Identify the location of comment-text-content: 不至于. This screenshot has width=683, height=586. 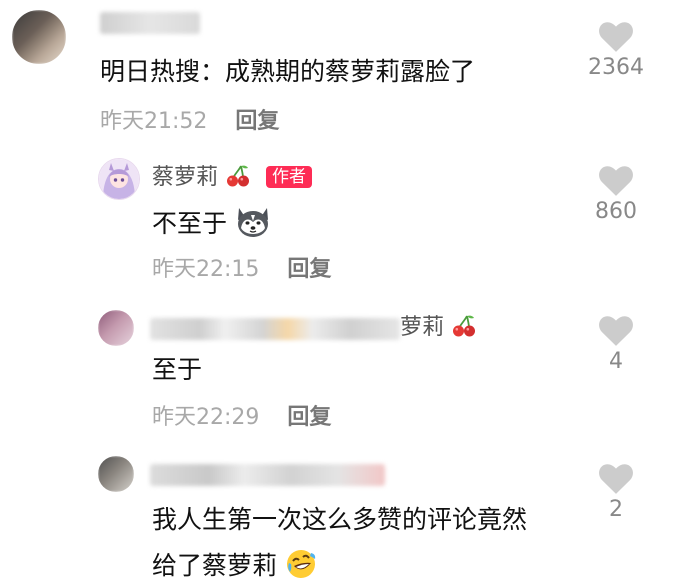
(190, 223).